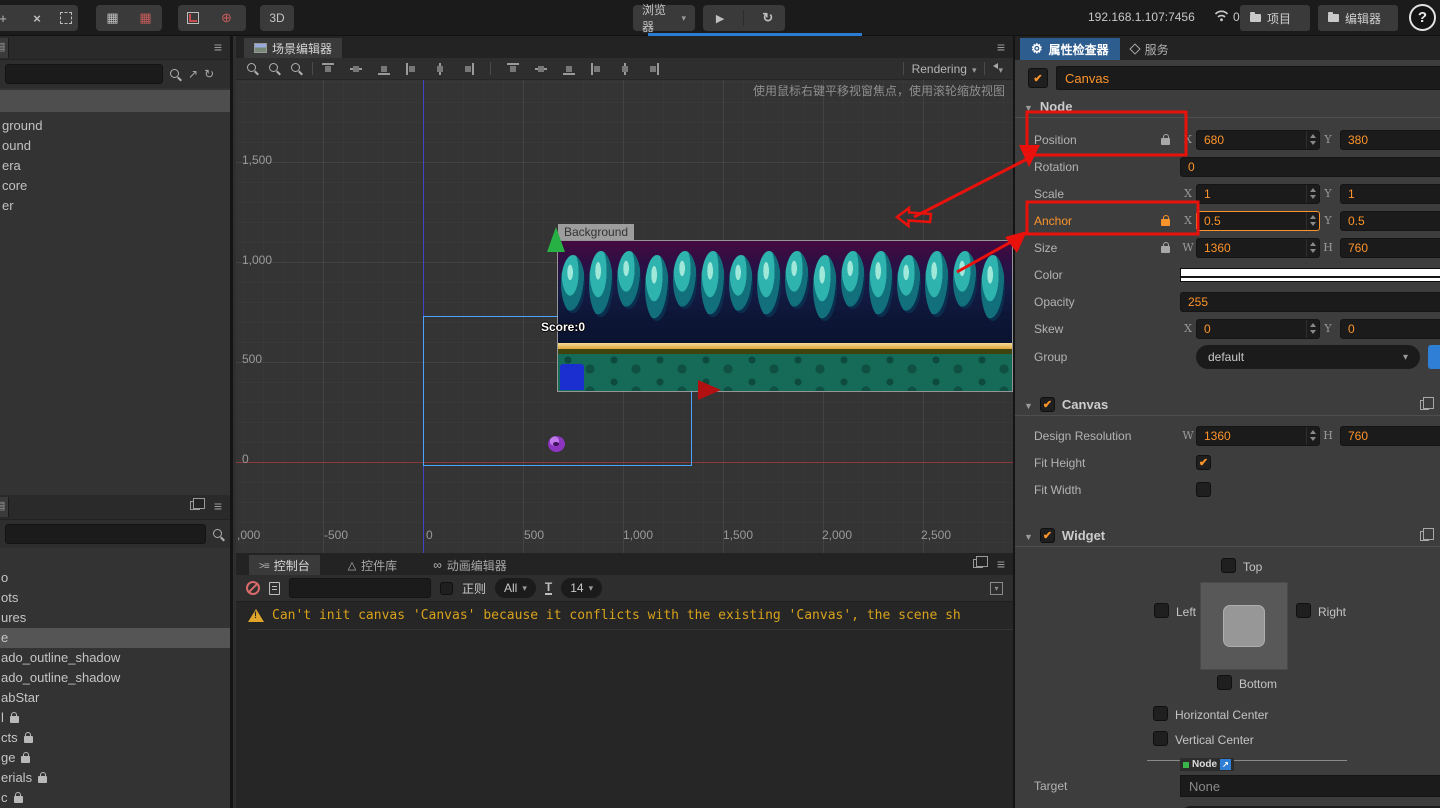  I want to click on widget-section-header: Widget, so click(1227, 536).